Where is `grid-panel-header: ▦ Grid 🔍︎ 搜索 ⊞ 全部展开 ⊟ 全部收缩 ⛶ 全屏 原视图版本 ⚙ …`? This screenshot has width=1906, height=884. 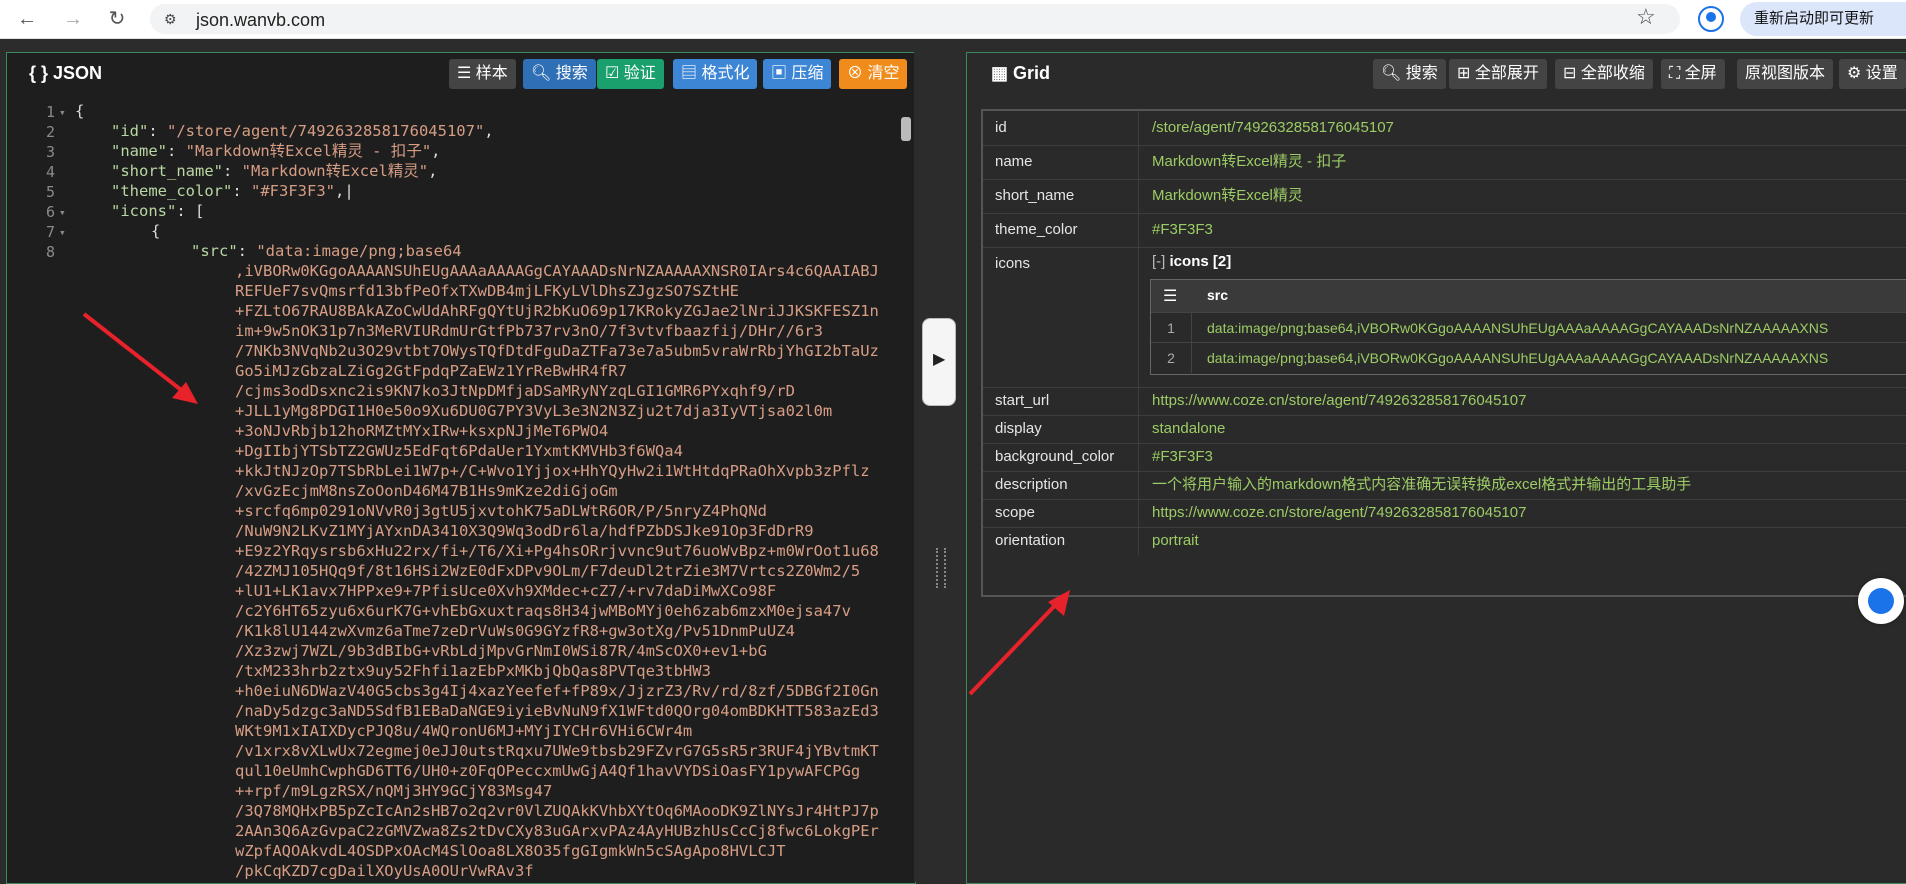
grid-panel-header: ▦ Grid 🔍︎ 搜索 ⊞ 全部展开 ⊟ 全部收缩 ⛶ 全屏 原视图版本 ⚙ … is located at coordinates (1436, 74).